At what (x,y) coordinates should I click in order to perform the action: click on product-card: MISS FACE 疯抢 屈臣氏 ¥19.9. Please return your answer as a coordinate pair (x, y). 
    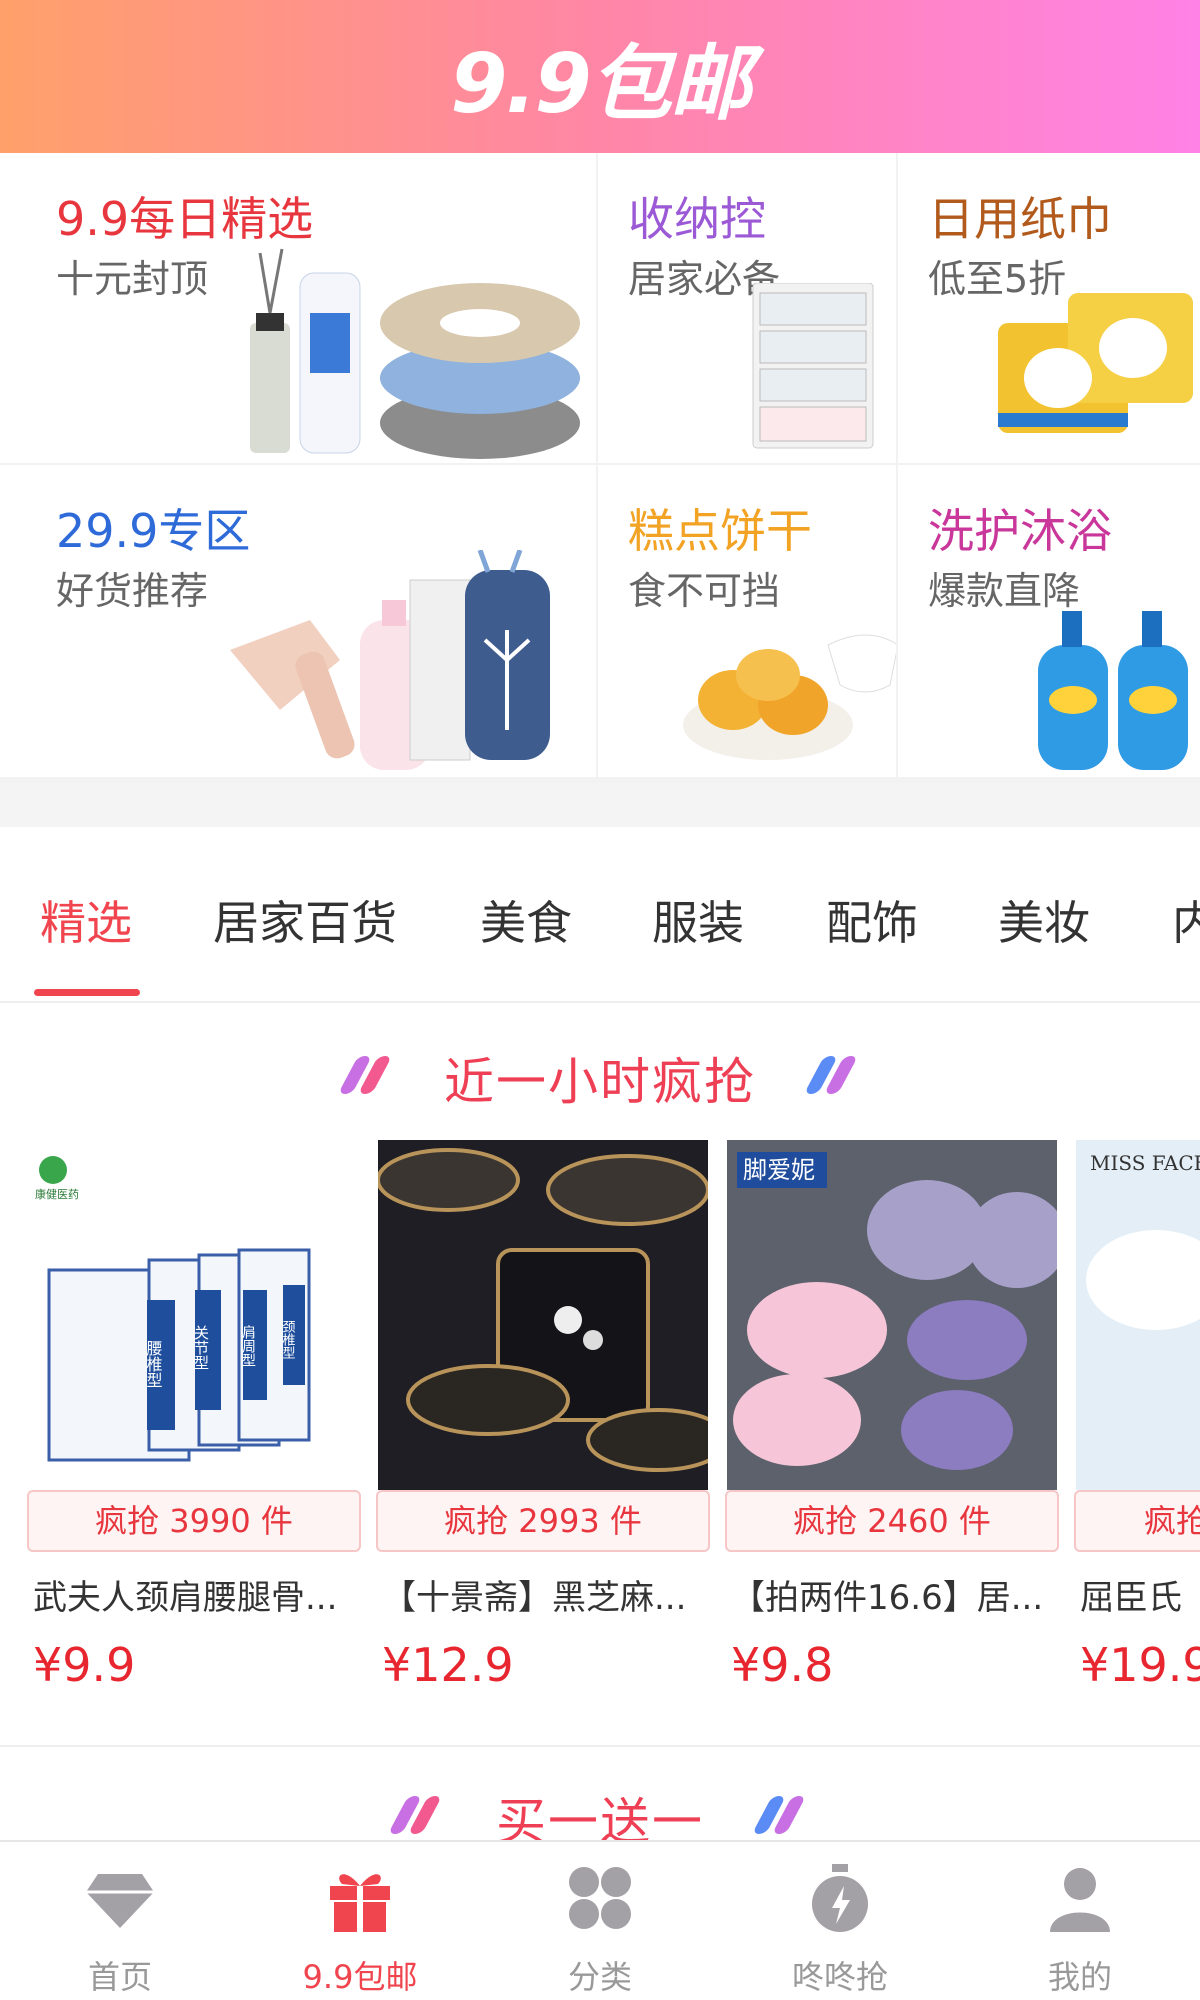
    Looking at the image, I should click on (1137, 1416).